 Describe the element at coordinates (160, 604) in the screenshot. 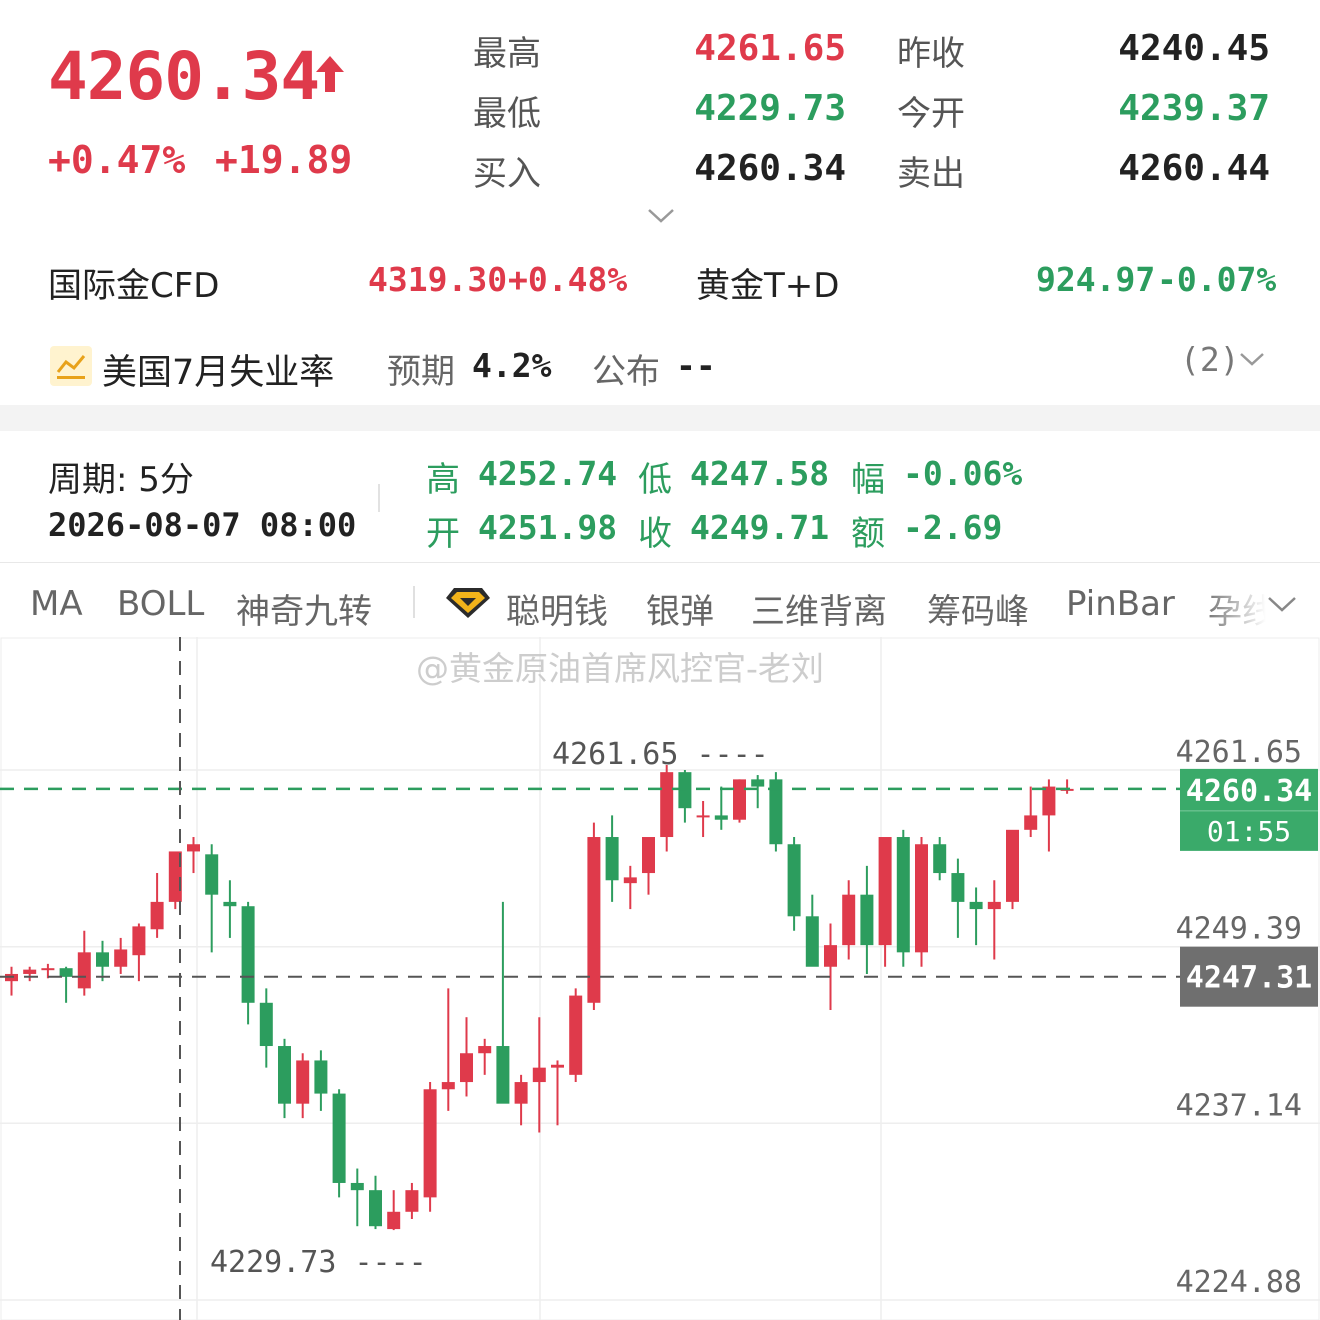

I see `indicator-boll: BOLL` at that location.